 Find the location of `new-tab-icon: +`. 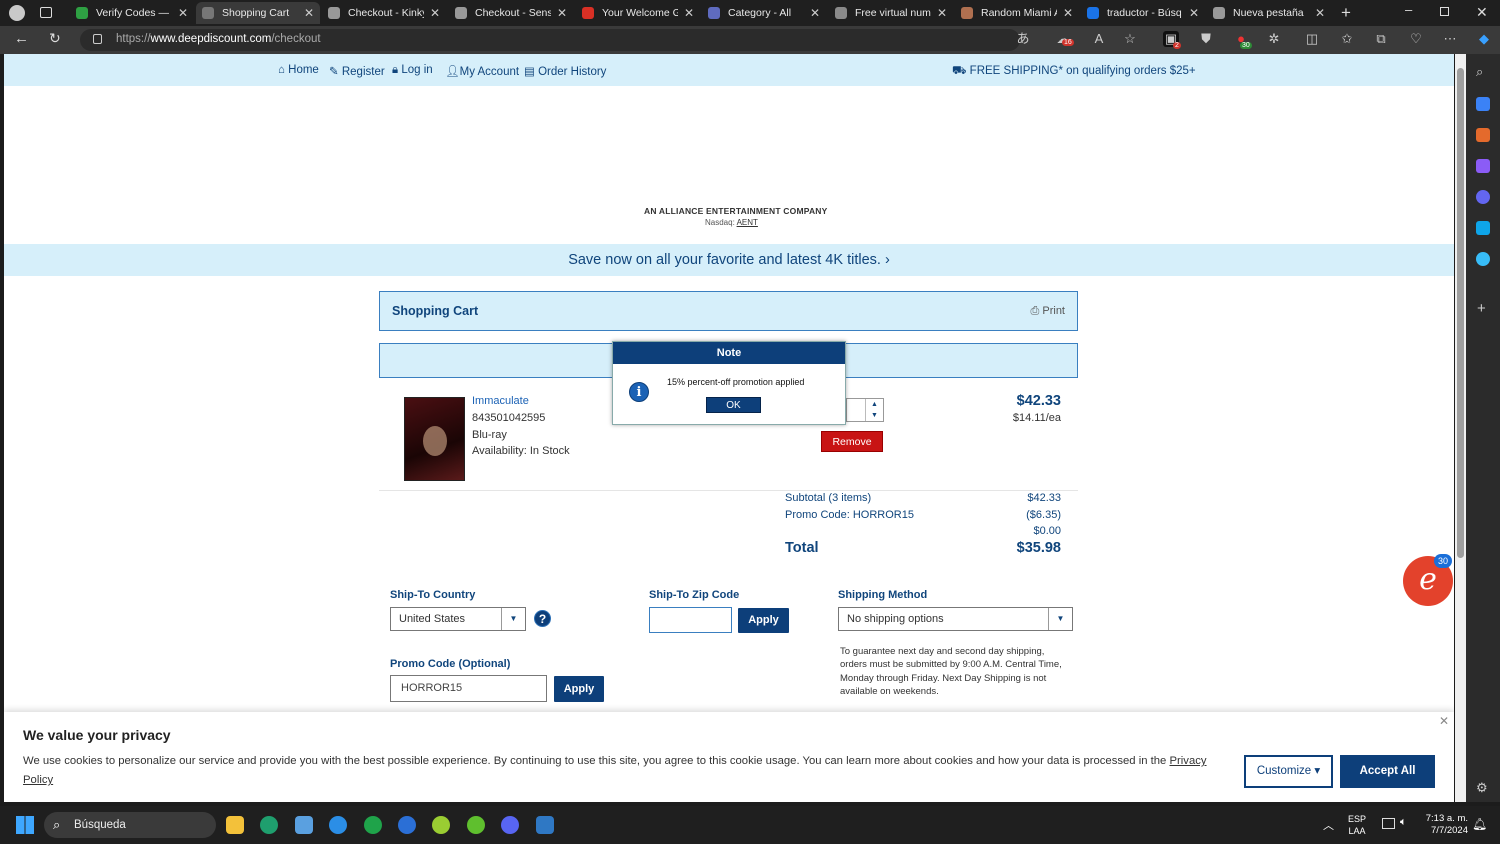

new-tab-icon: + is located at coordinates (1346, 13).